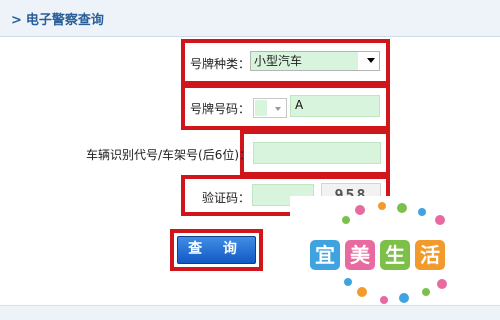  I want to click on plate-type-label: 号牌种类：, so click(220, 64).